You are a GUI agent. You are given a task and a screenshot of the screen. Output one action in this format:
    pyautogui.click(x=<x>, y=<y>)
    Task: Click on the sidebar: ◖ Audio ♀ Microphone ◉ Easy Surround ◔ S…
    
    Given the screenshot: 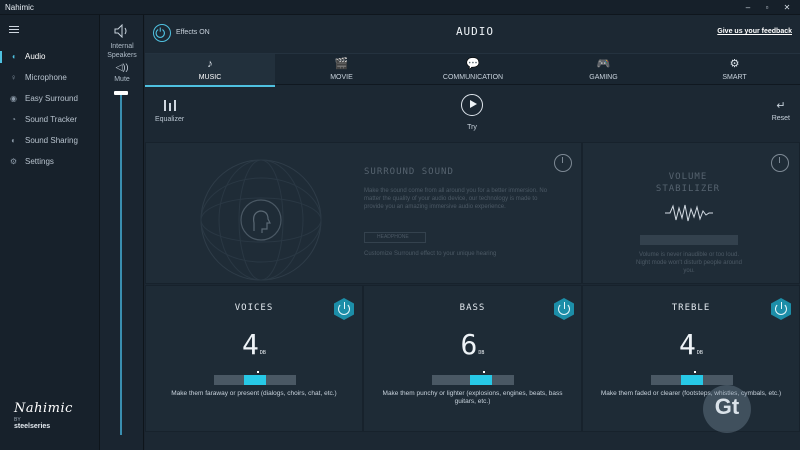 What is the action you would take?
    pyautogui.click(x=50, y=232)
    